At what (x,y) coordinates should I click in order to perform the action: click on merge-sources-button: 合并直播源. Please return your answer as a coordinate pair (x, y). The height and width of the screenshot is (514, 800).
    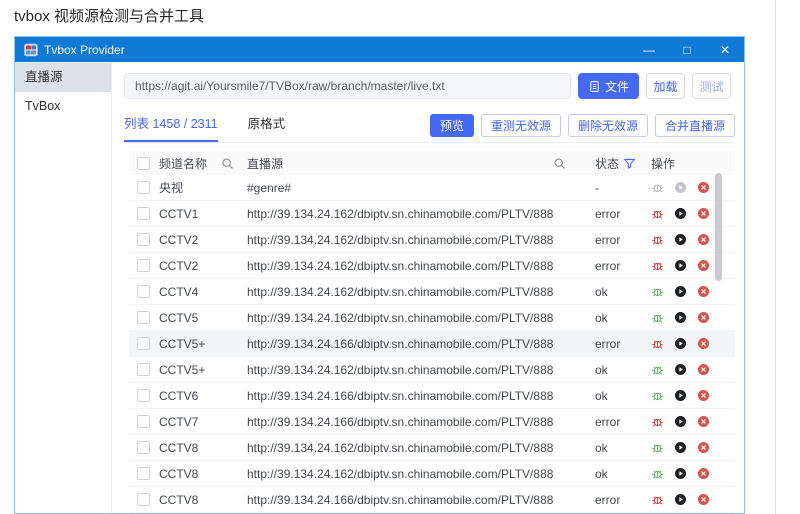
    Looking at the image, I should click on (694, 125).